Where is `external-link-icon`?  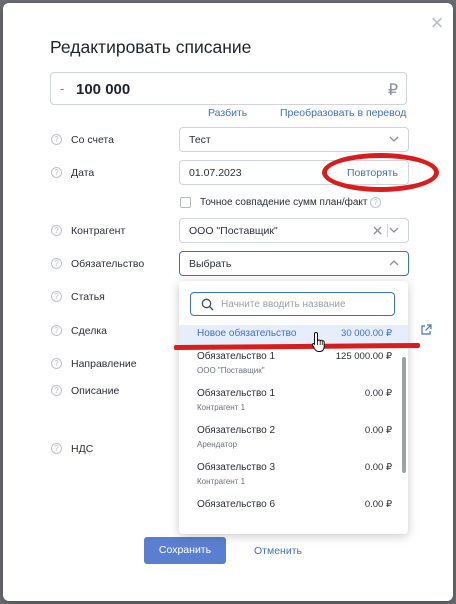
external-link-icon is located at coordinates (426, 332).